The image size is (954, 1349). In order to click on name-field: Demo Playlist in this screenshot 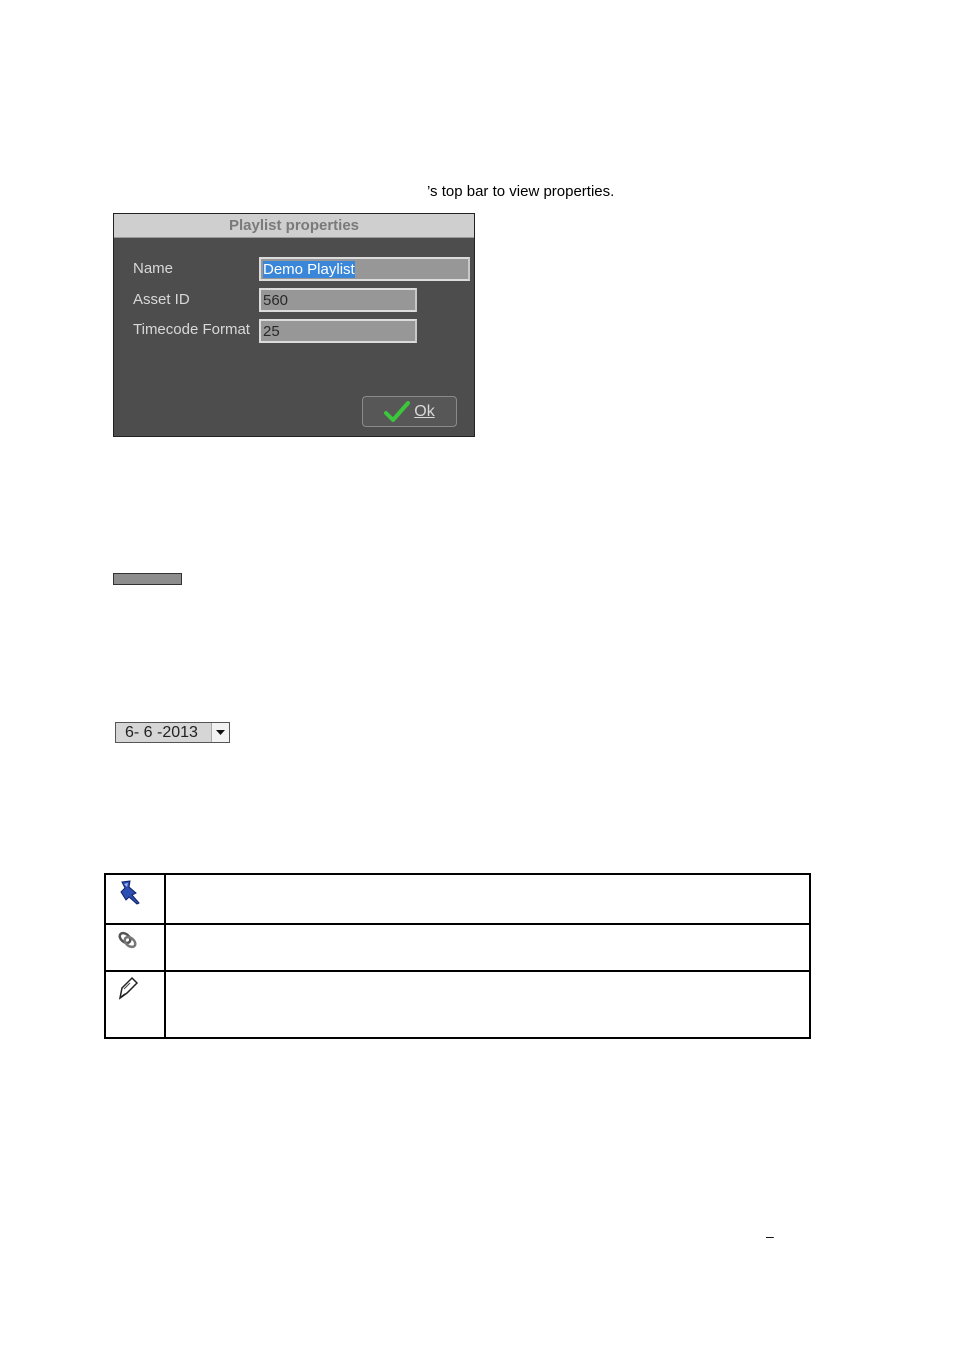, I will do `click(364, 269)`.